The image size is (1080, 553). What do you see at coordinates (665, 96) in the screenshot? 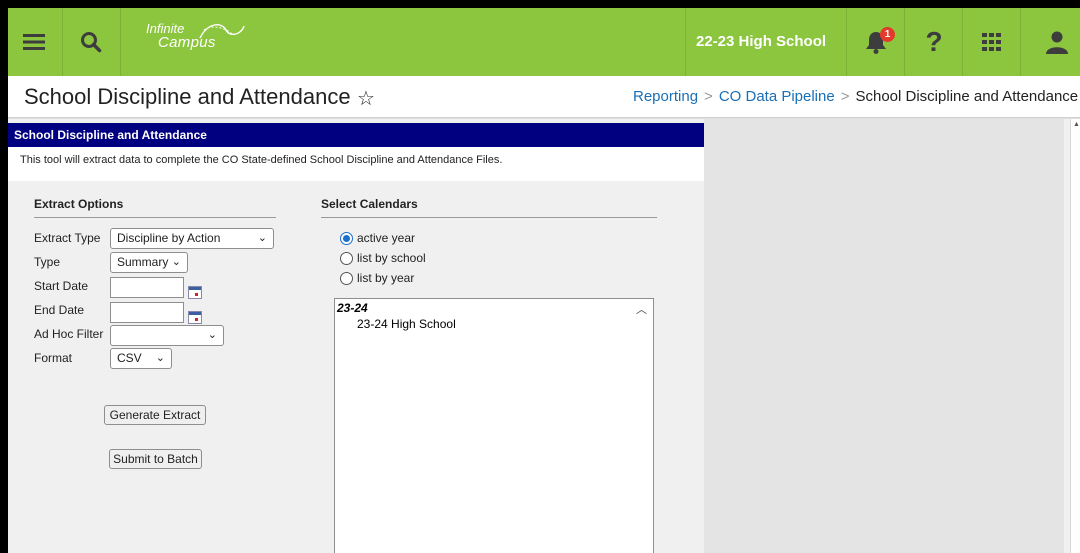
I see `breadcrumb-reporting: Reporting` at bounding box center [665, 96].